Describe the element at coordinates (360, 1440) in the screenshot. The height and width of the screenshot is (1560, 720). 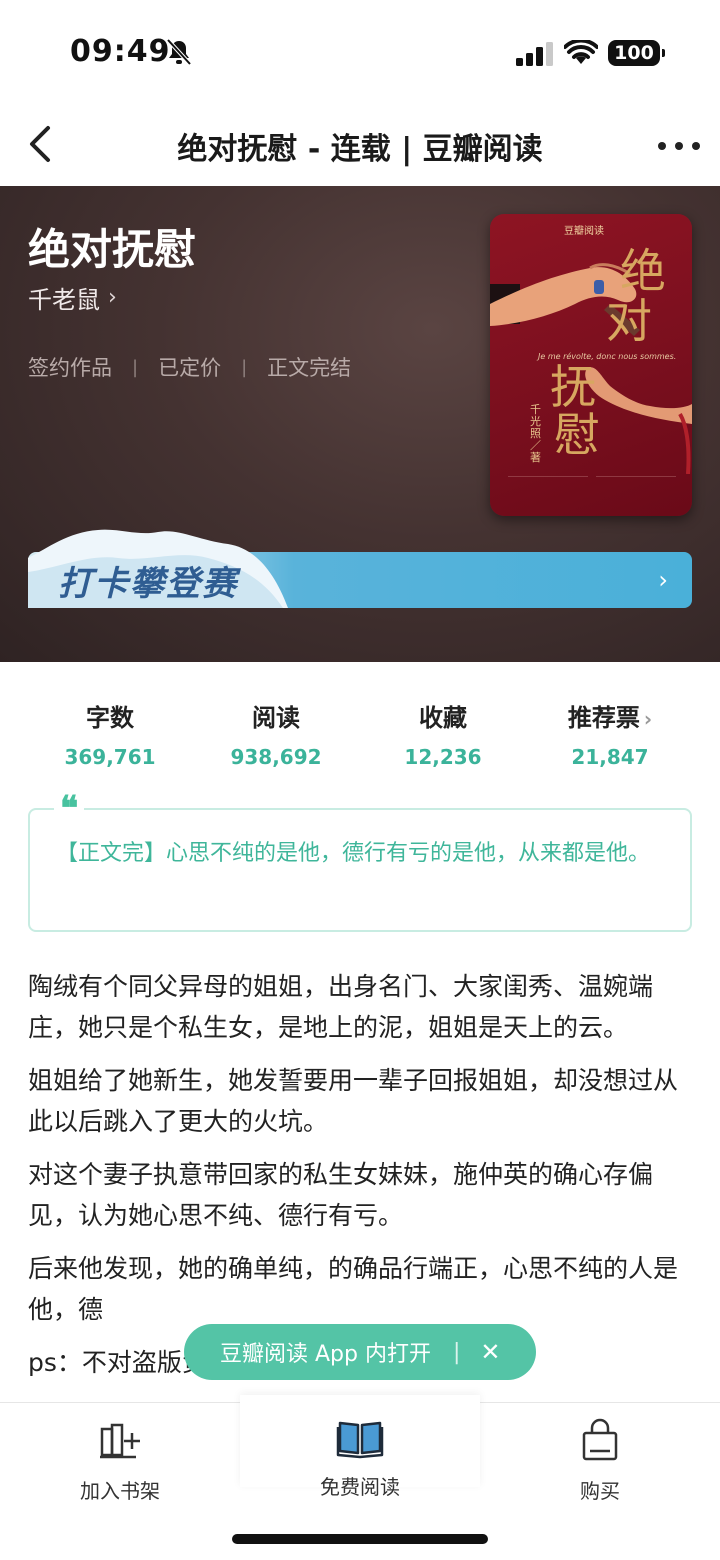
I see `open-book-icon` at that location.